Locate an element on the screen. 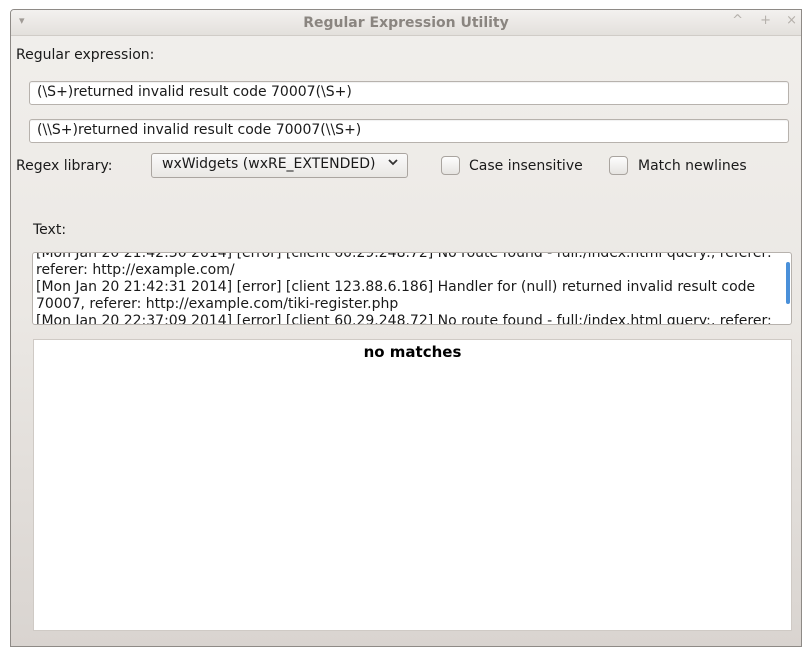 The width and height of the screenshot is (802, 647). results-message: no matches is located at coordinates (412, 352).